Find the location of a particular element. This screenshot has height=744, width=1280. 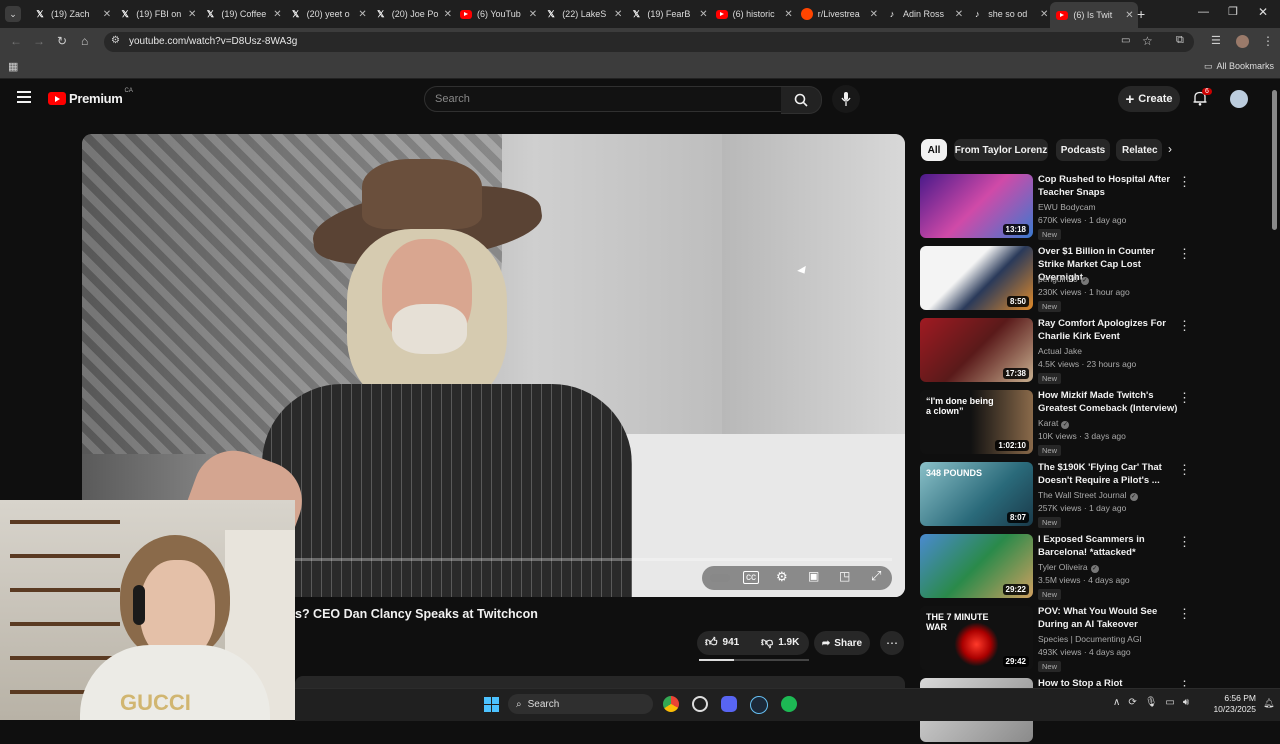

browser-tab: (6) YouTub ✕ is located at coordinates (497, 14).